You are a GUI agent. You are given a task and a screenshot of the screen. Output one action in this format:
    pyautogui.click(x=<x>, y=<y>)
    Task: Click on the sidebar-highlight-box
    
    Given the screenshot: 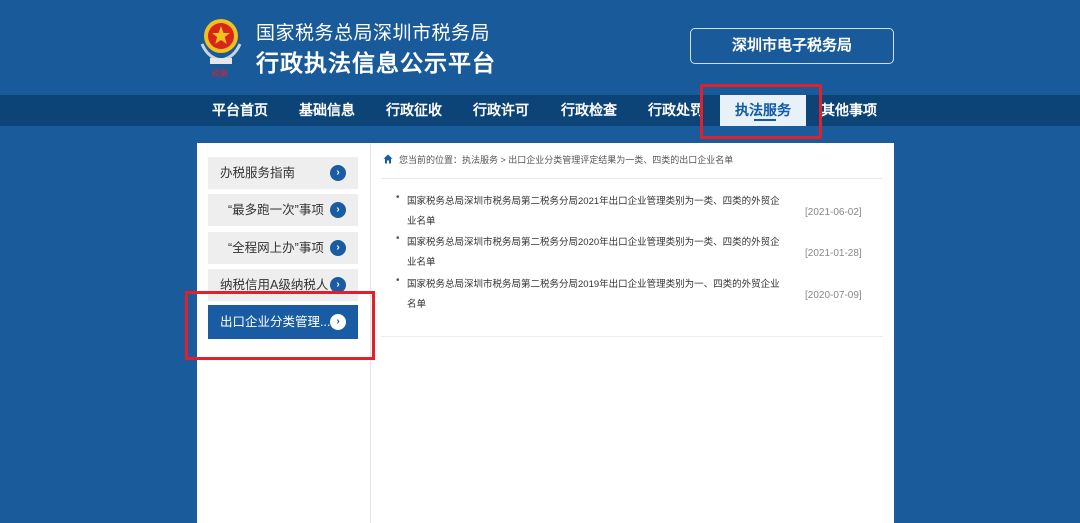 What is the action you would take?
    pyautogui.click(x=280, y=325)
    